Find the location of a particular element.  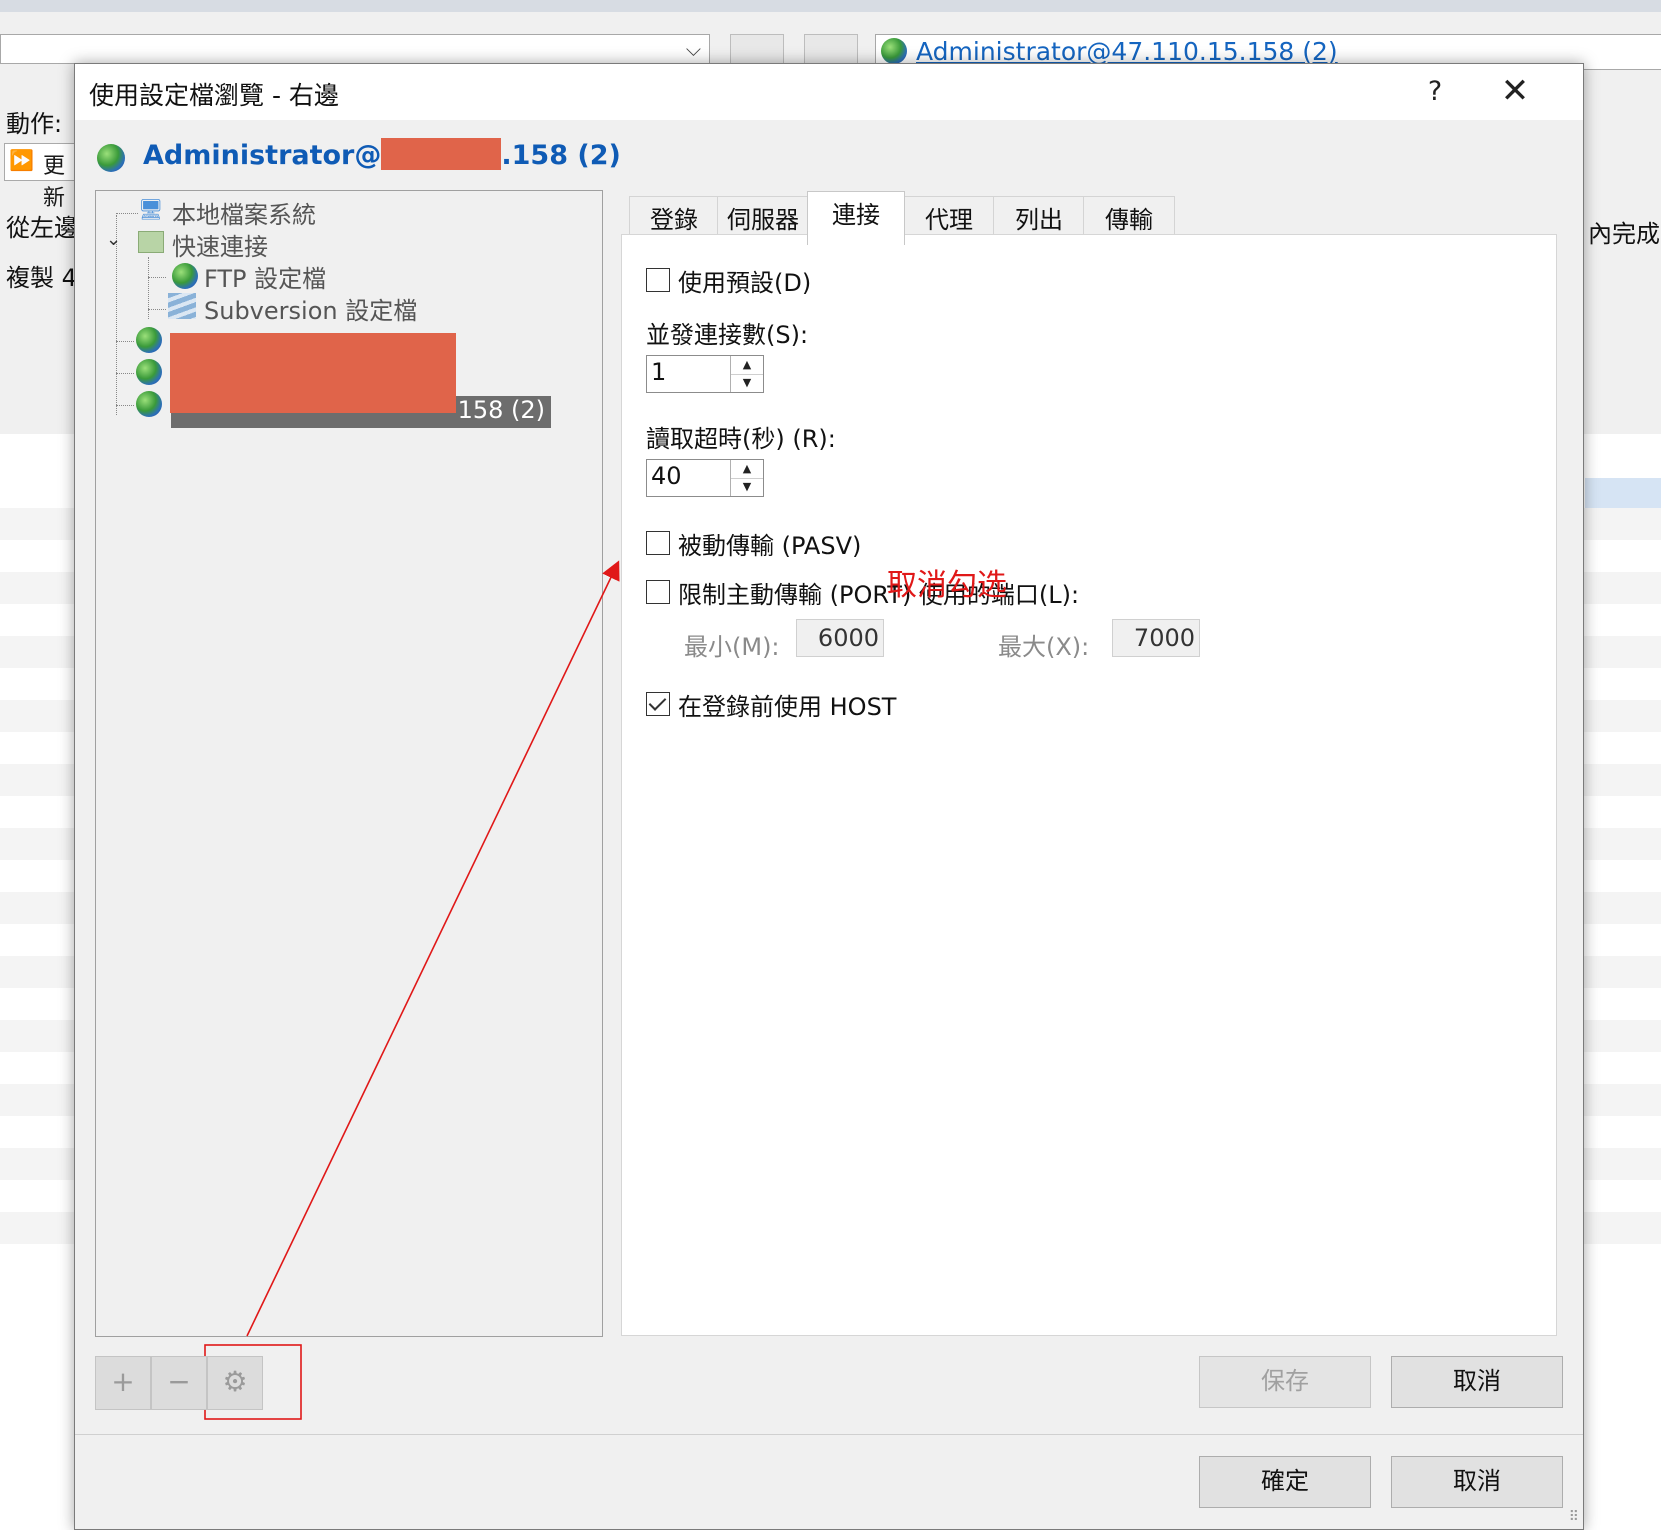

remove-profile-button: − is located at coordinates (179, 1383).